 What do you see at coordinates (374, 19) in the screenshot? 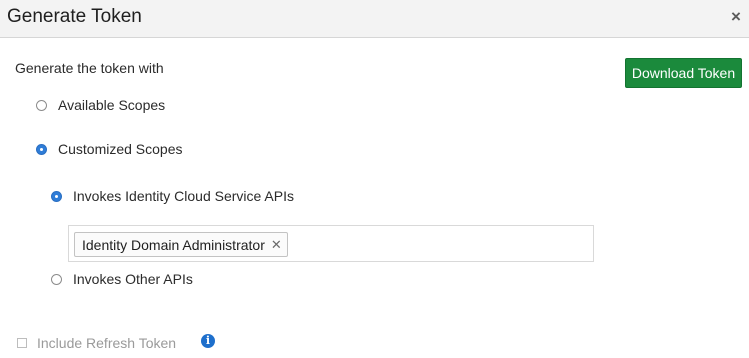
I see `dialog-header: Generate Token ×` at bounding box center [374, 19].